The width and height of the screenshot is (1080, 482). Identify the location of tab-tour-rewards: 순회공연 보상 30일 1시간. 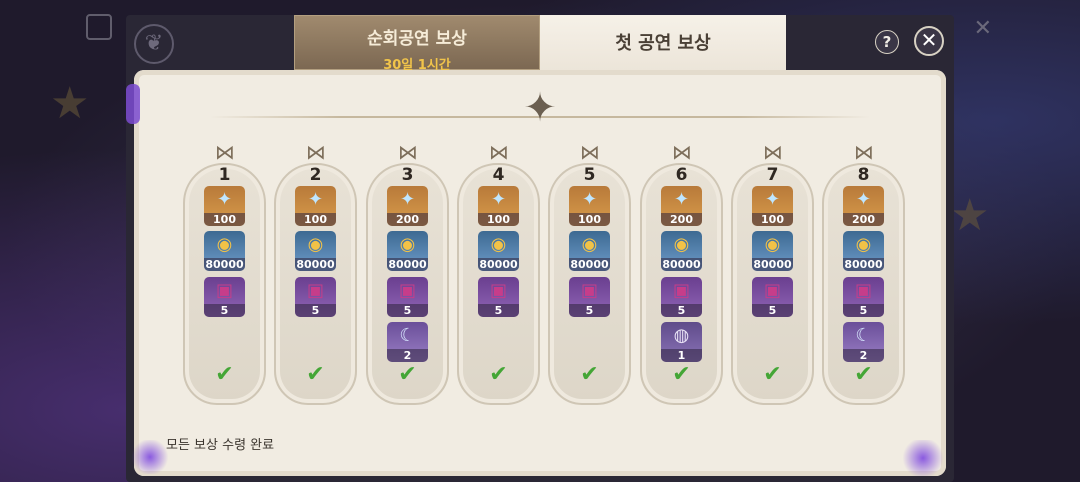
(417, 44).